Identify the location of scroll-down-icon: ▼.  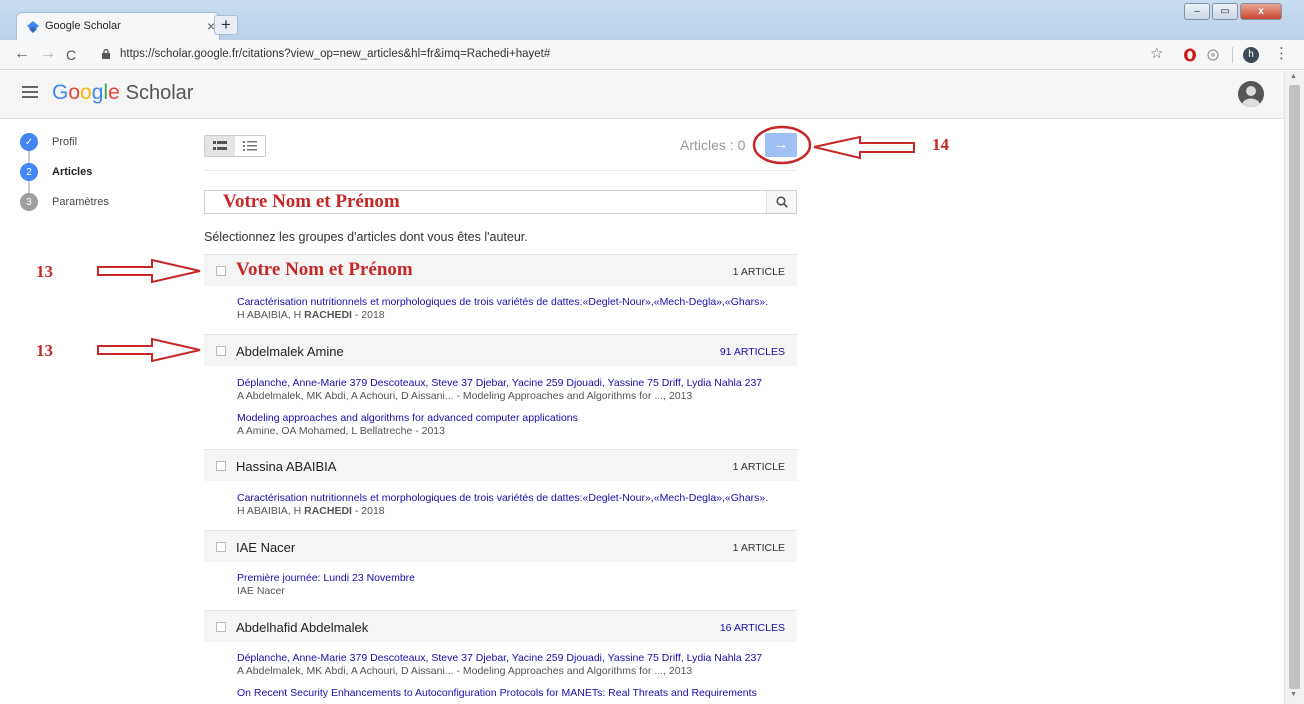
(1293, 694).